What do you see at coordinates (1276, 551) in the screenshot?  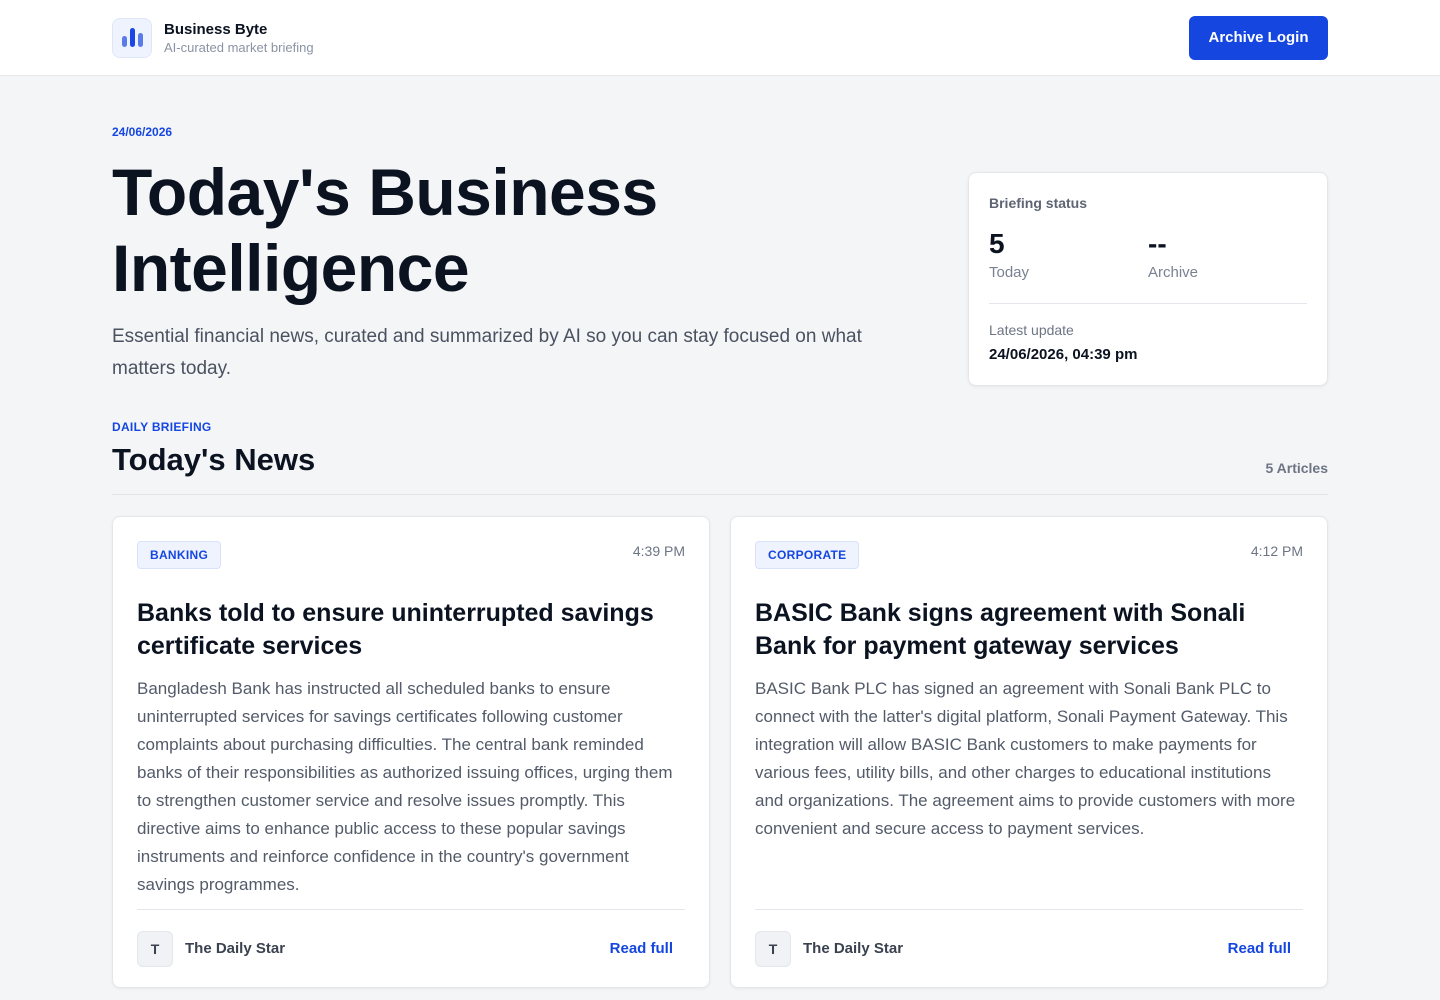 I see `article-time: 4:12 PM` at bounding box center [1276, 551].